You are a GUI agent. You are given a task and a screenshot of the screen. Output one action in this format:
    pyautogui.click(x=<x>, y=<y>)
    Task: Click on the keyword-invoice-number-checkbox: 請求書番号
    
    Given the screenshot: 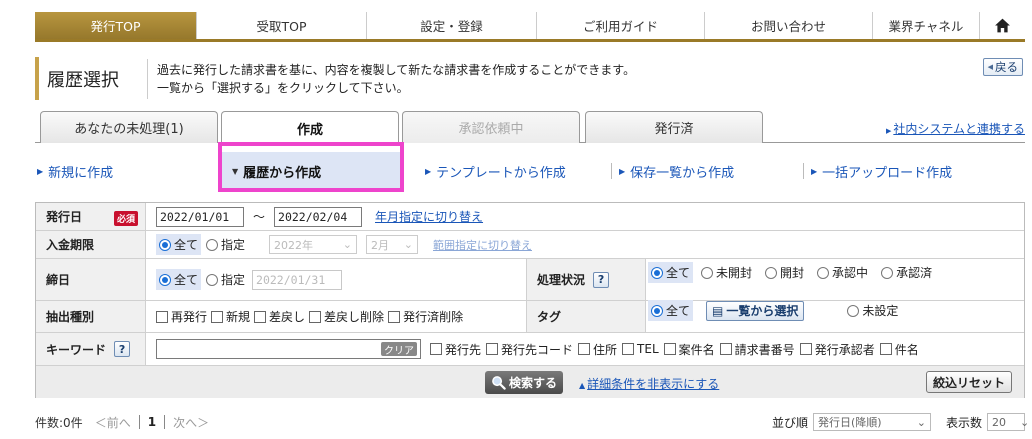 What is the action you would take?
    pyautogui.click(x=757, y=349)
    